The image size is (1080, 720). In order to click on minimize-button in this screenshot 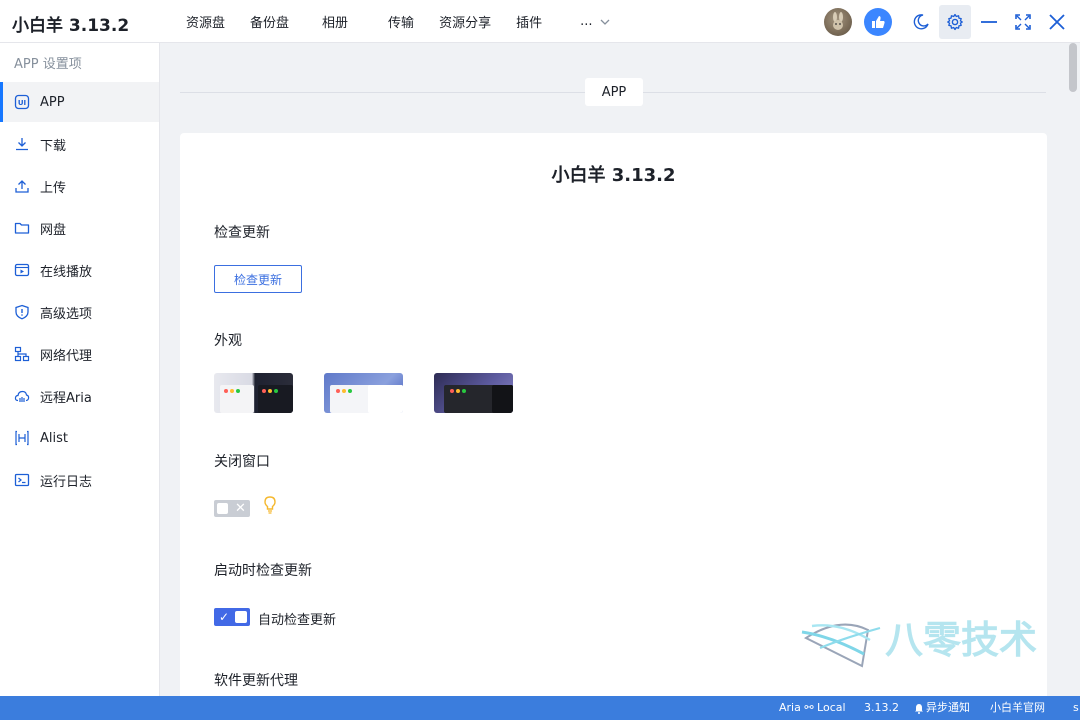, I will do `click(989, 21)`.